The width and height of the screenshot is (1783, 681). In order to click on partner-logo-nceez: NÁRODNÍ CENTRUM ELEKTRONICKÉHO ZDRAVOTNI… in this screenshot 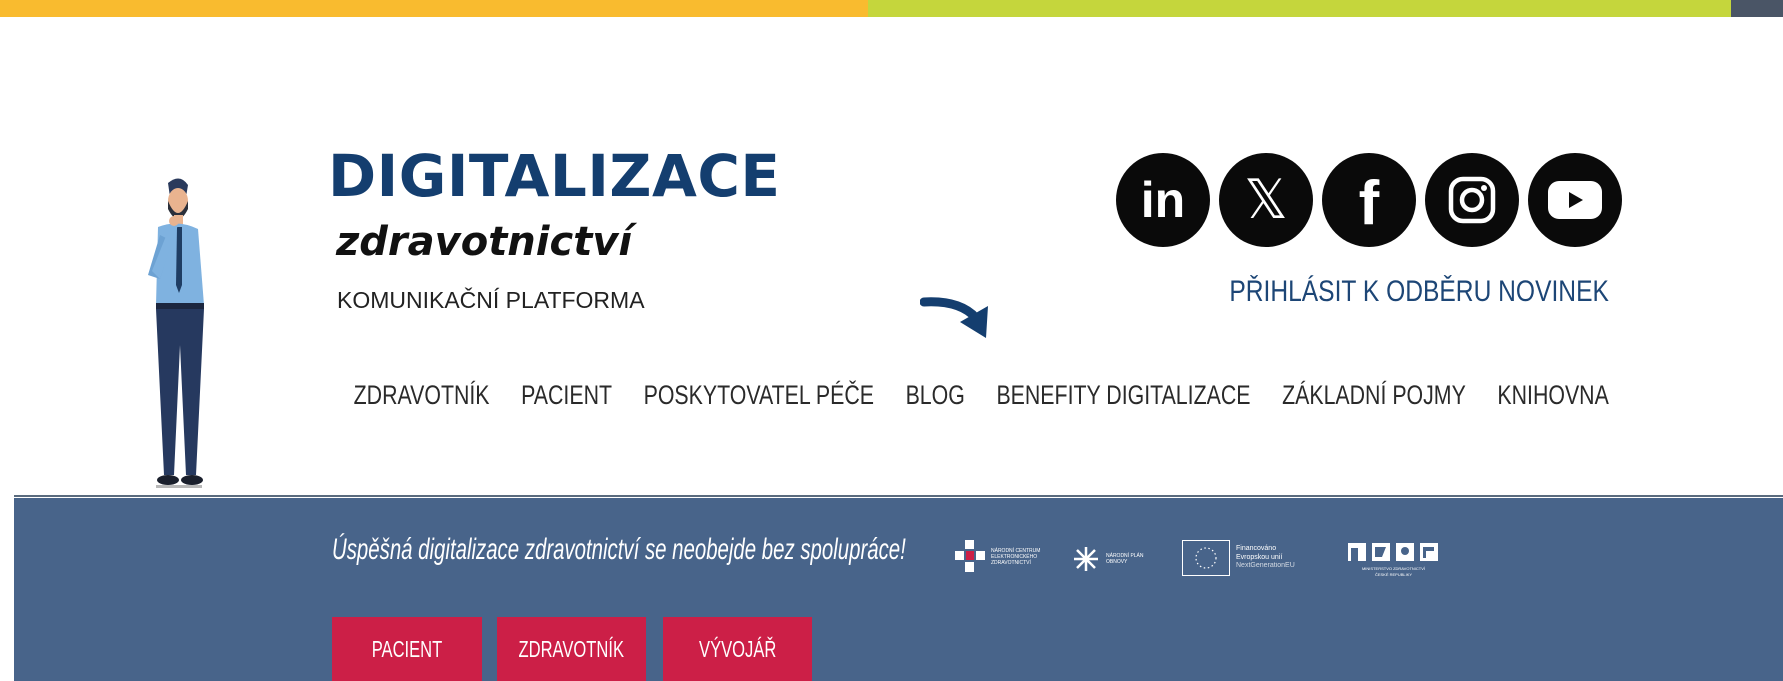, I will do `click(1003, 557)`.